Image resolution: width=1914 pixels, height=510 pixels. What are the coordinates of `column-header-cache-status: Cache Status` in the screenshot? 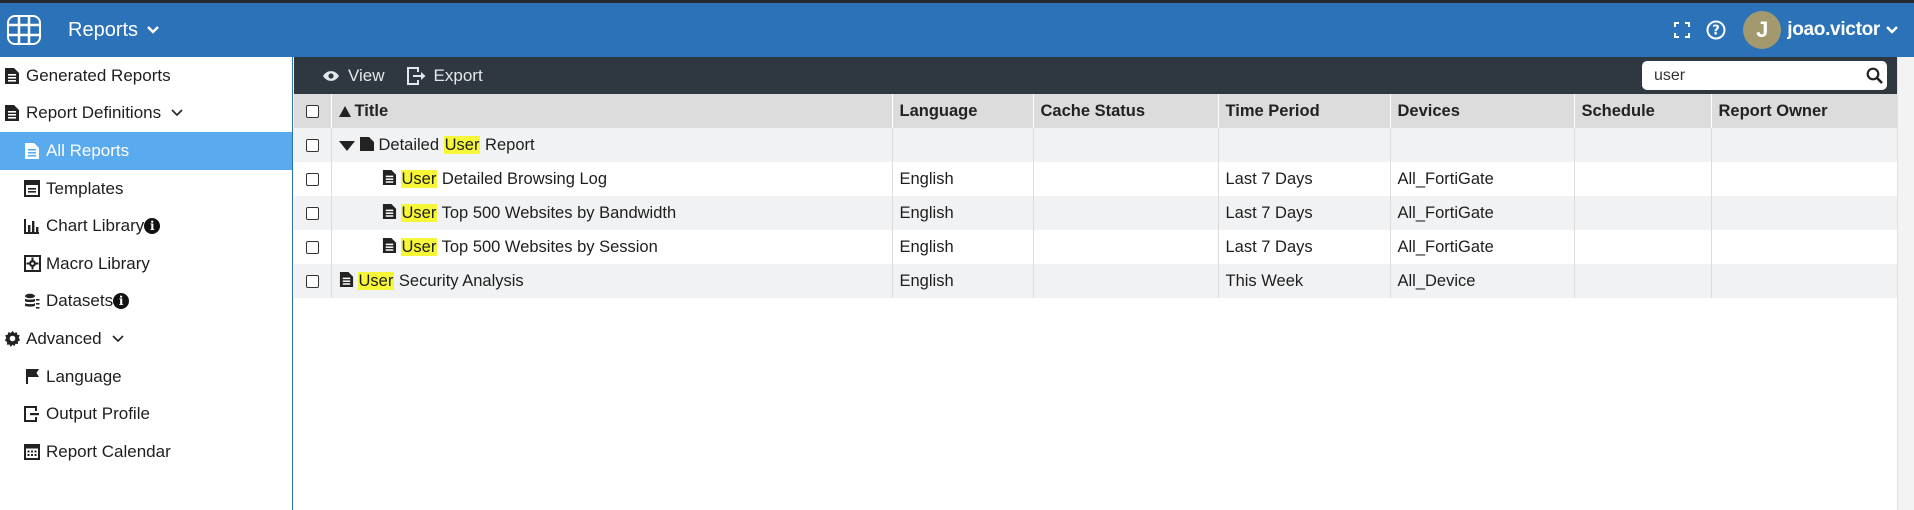 It's located at (1126, 111).